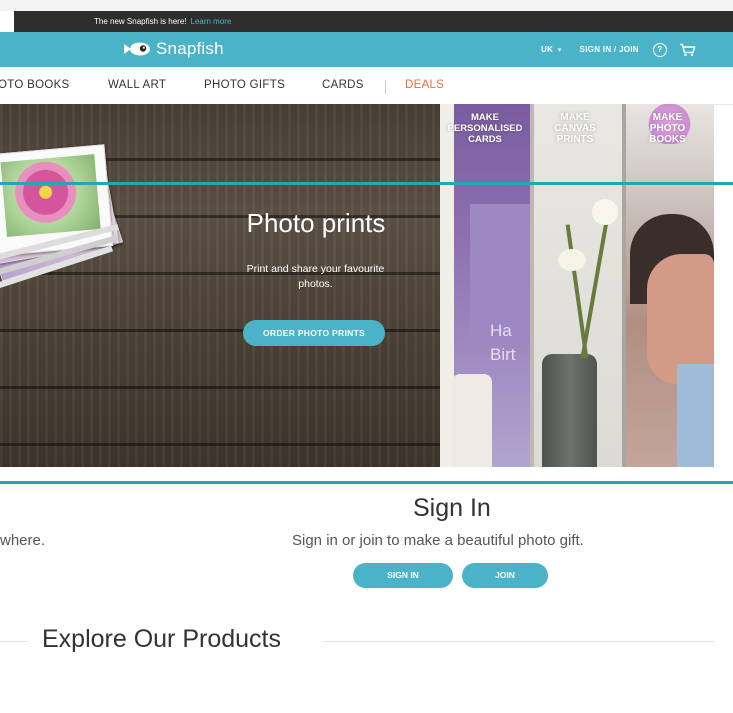  I want to click on fish-logo-icon, so click(137, 49).